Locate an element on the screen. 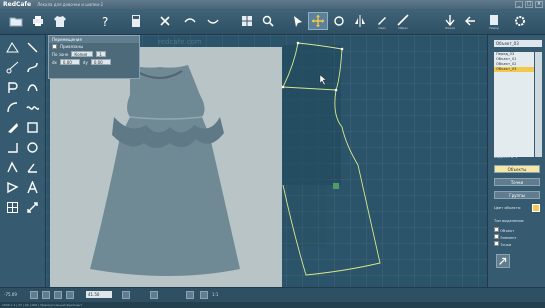  curve-icon is located at coordinates (32, 67).